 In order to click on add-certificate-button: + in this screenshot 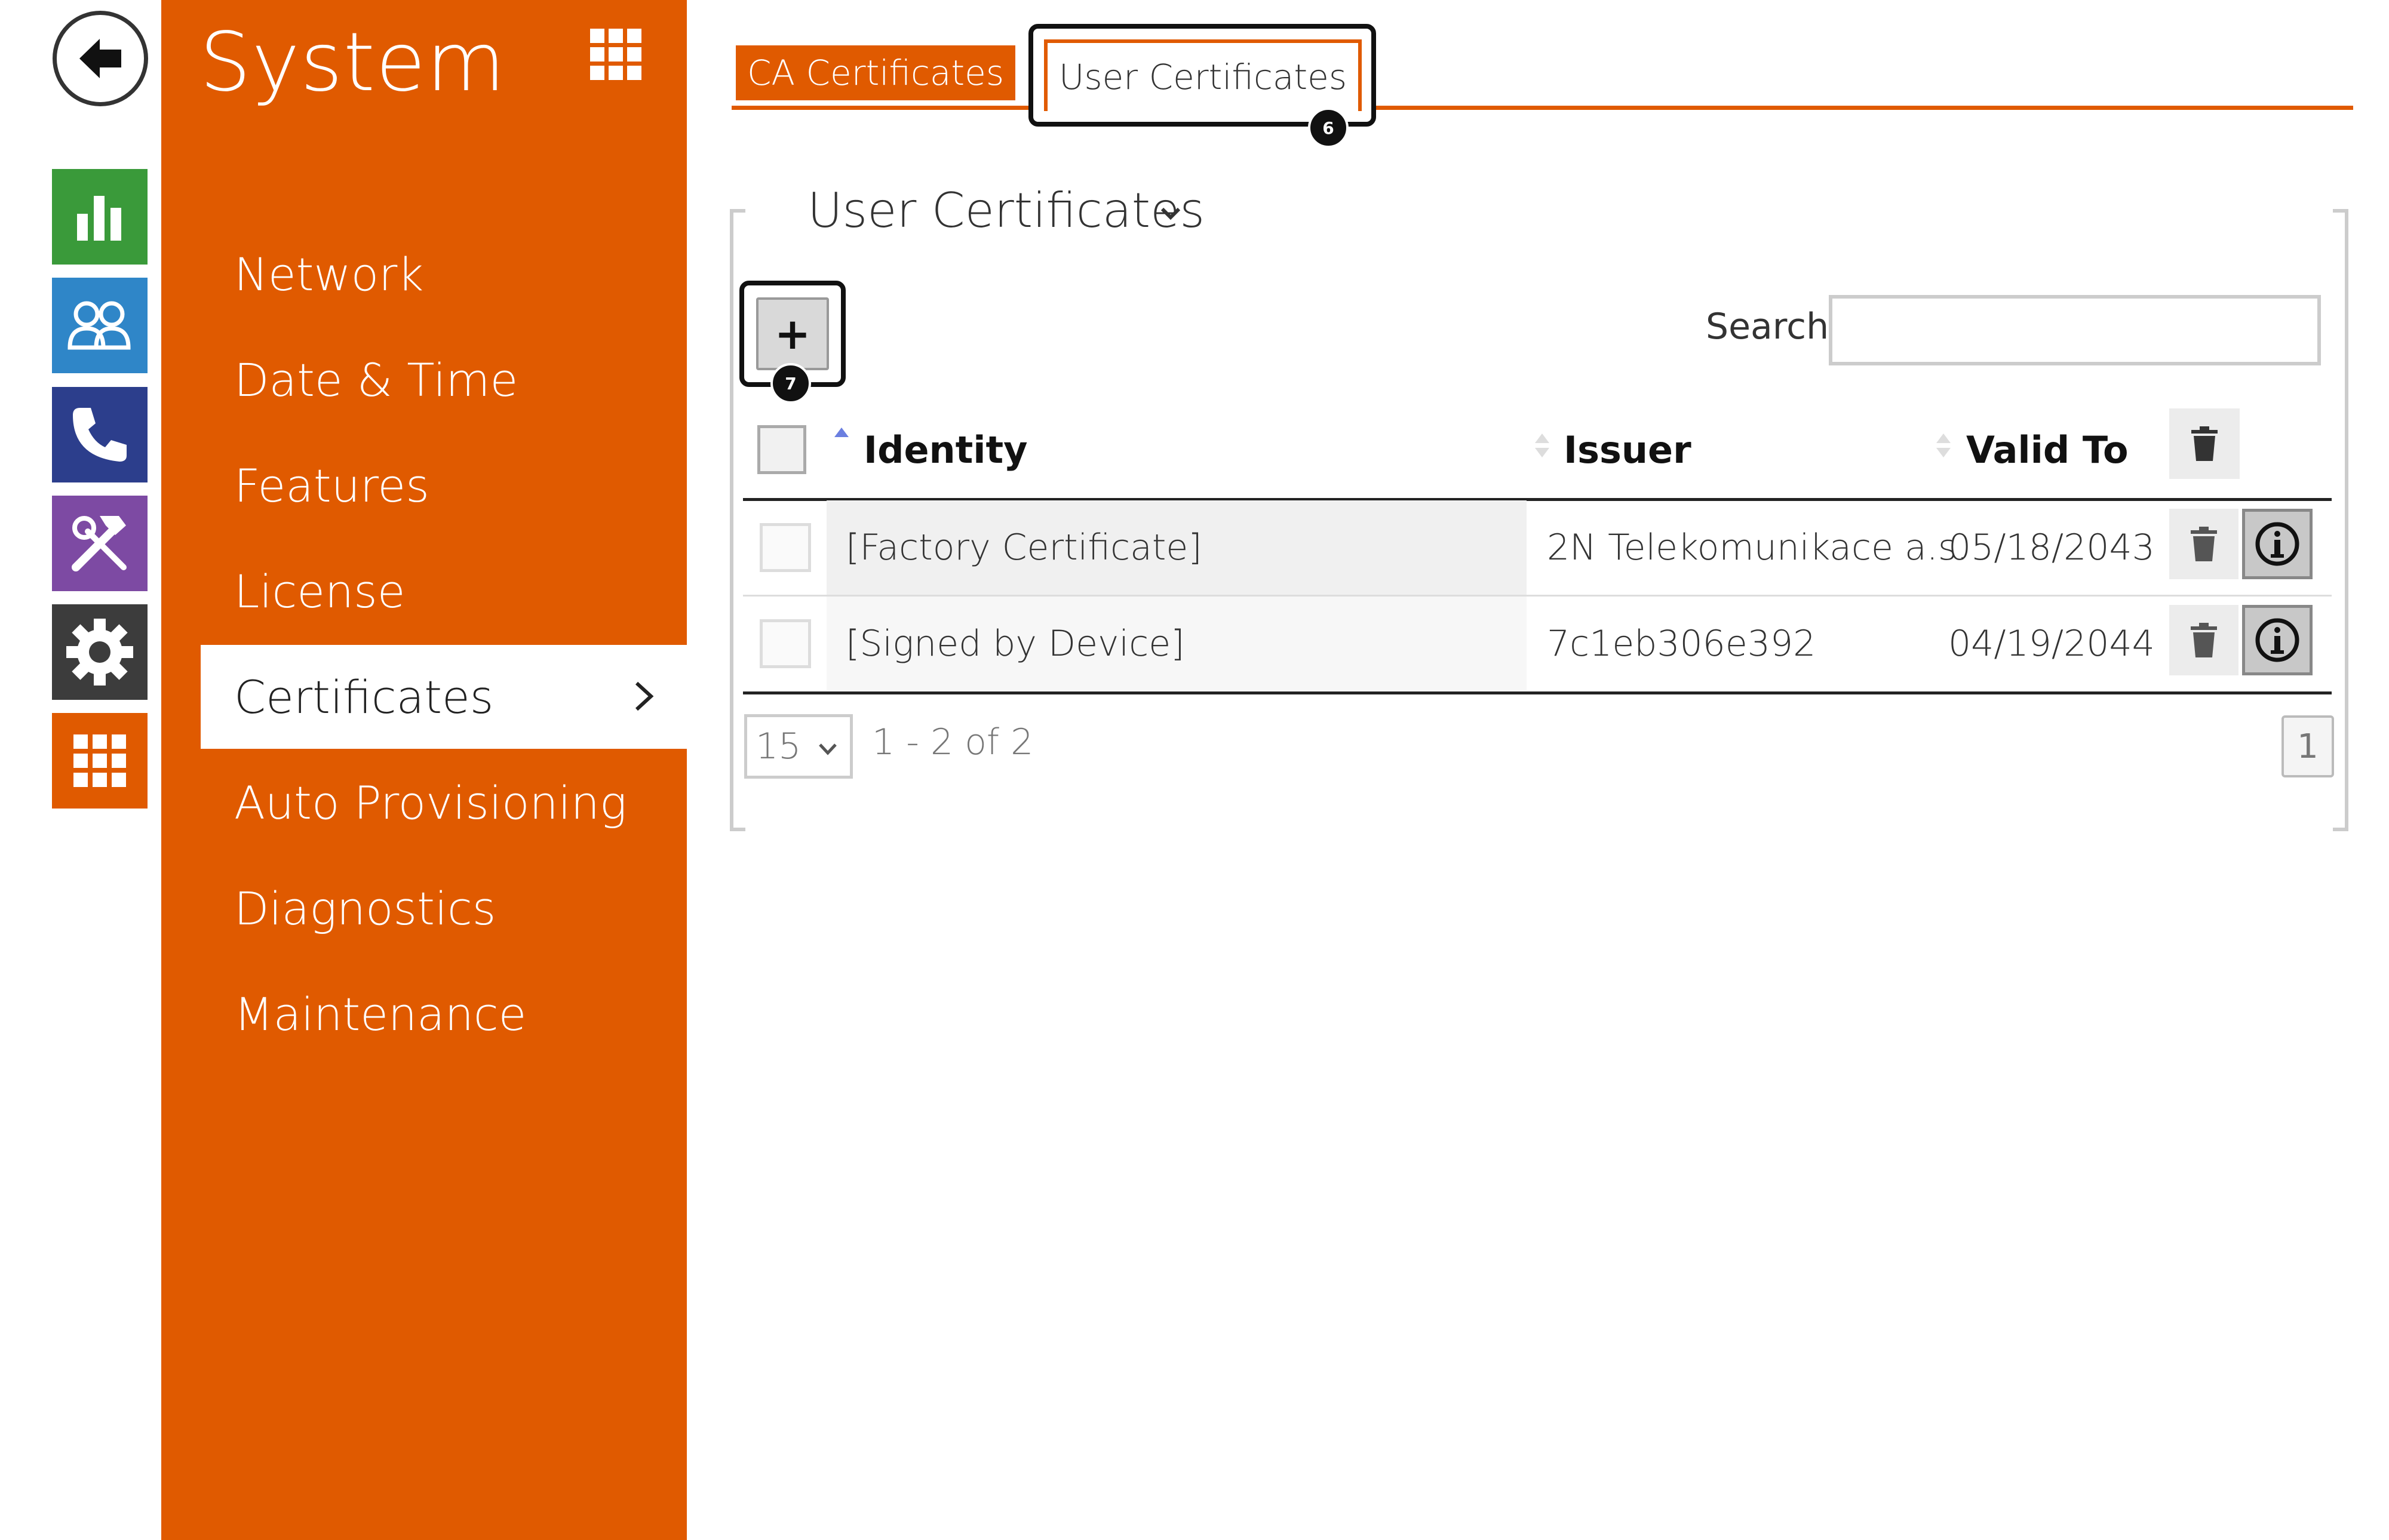, I will do `click(792, 333)`.